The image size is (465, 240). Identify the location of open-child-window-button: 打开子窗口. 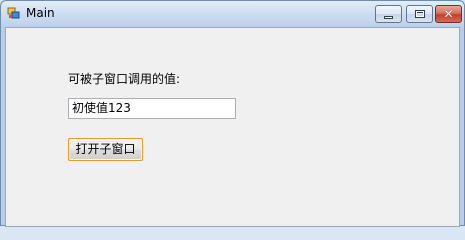
(105, 149).